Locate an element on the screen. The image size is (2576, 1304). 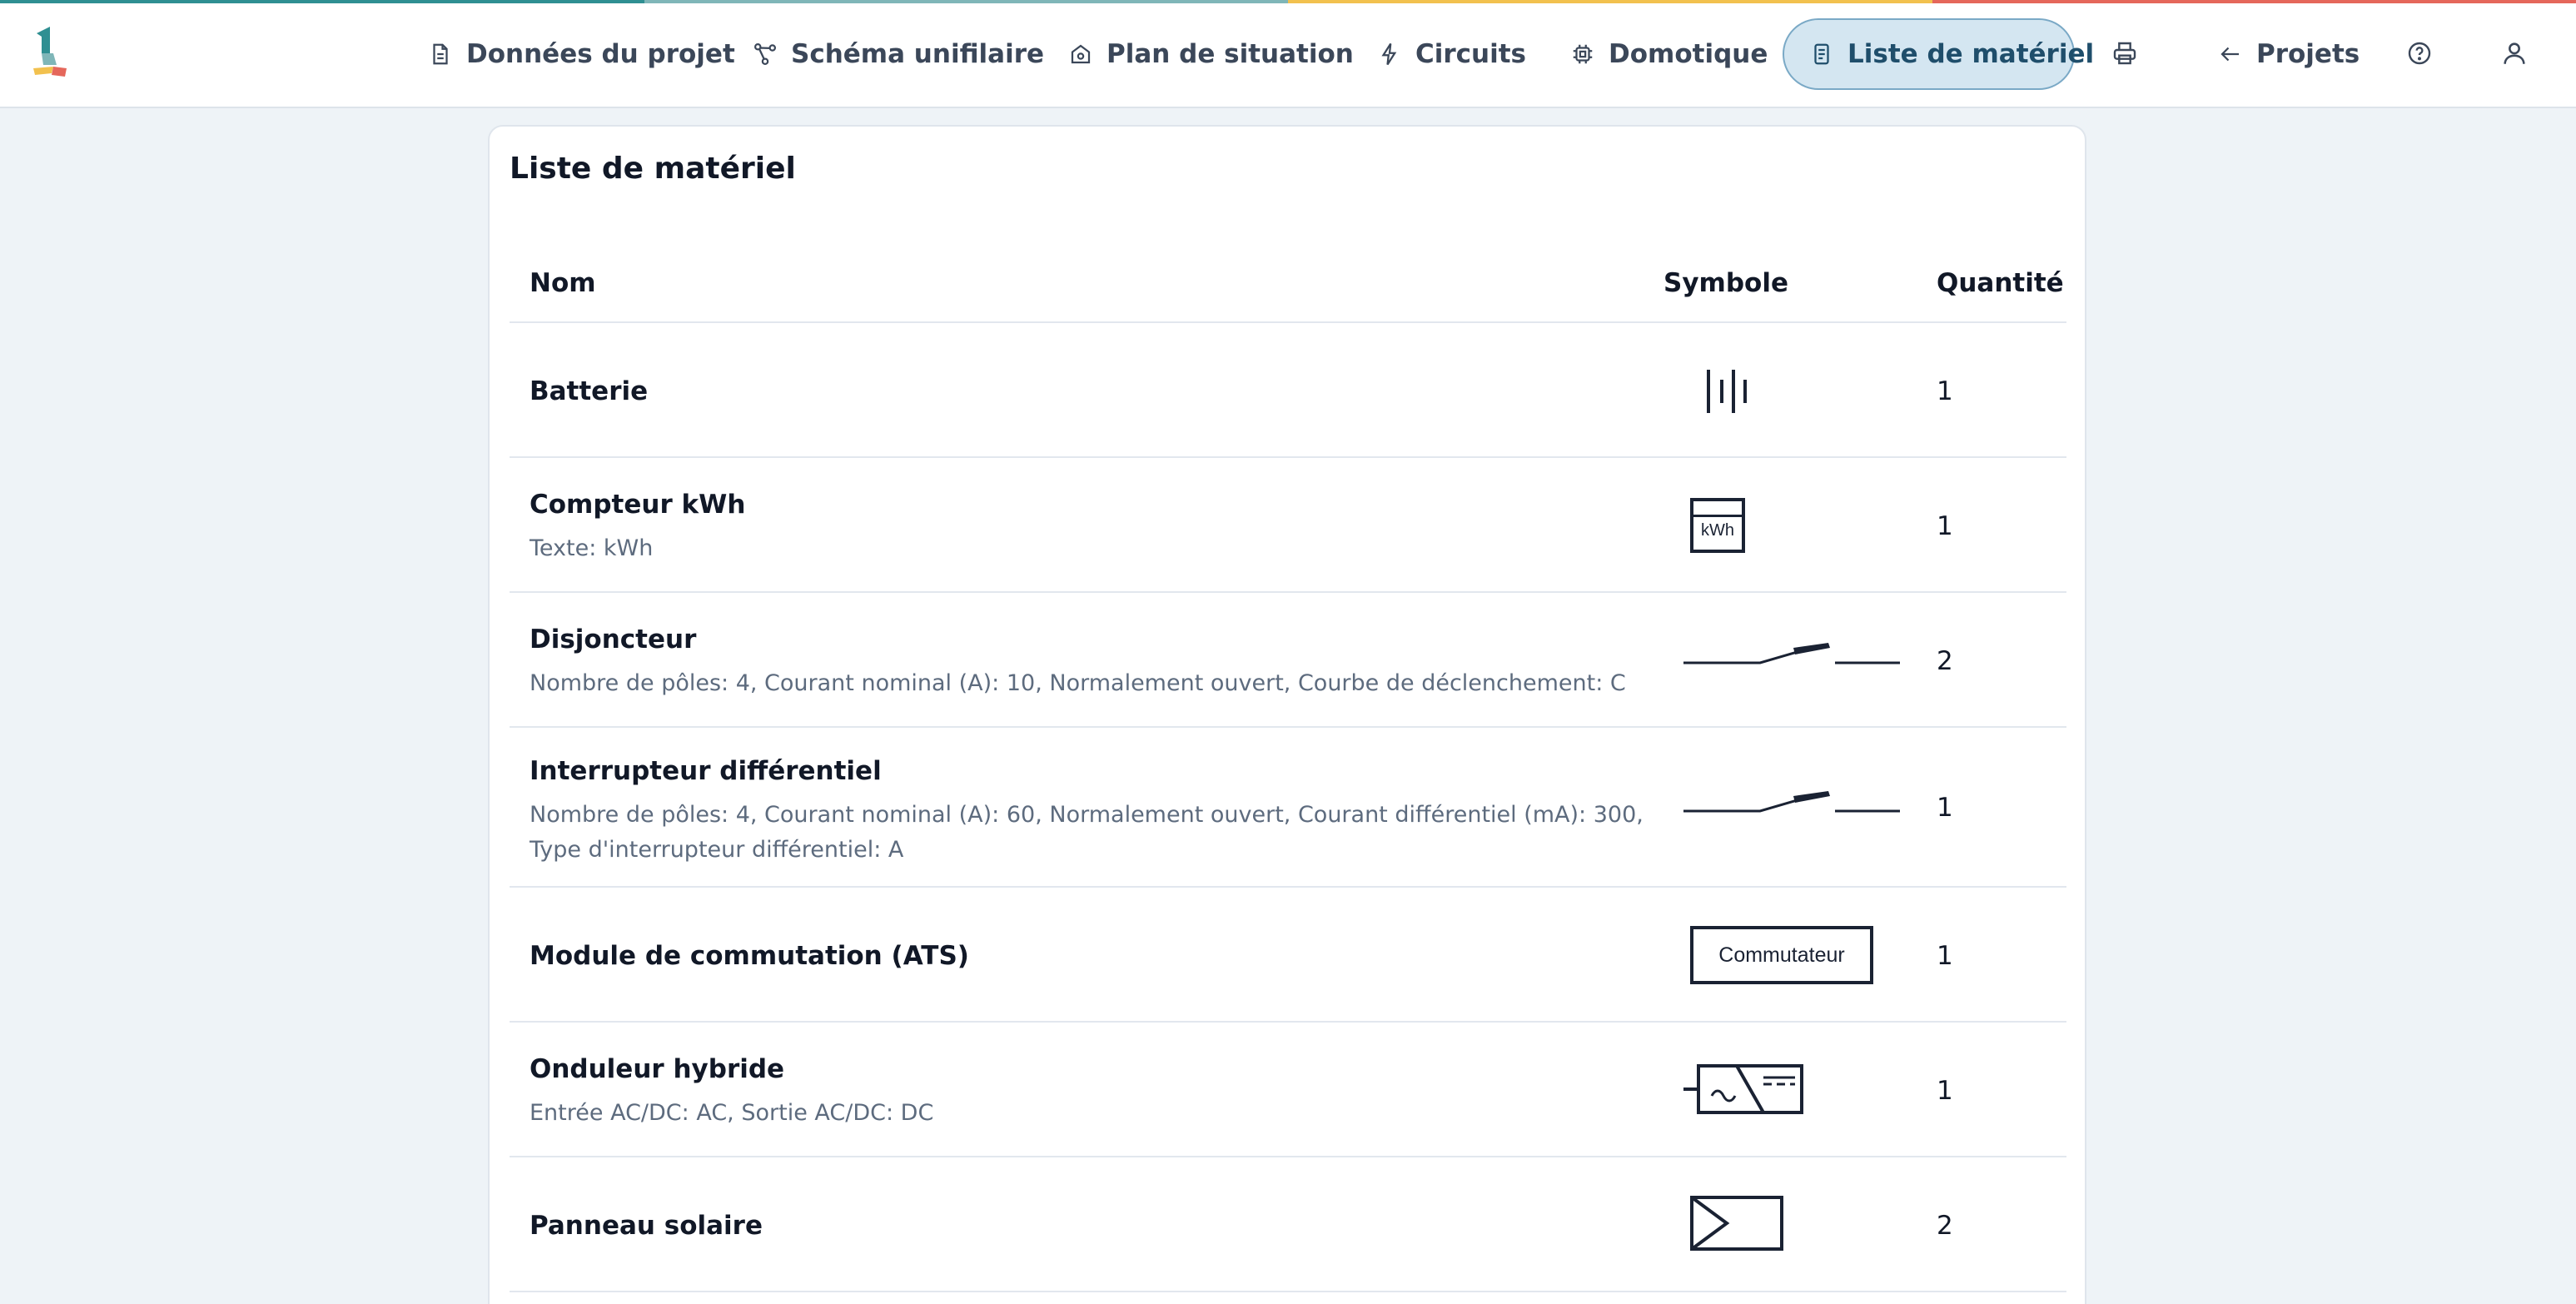
nav-home-automation-label: Domotique is located at coordinates (1688, 54).